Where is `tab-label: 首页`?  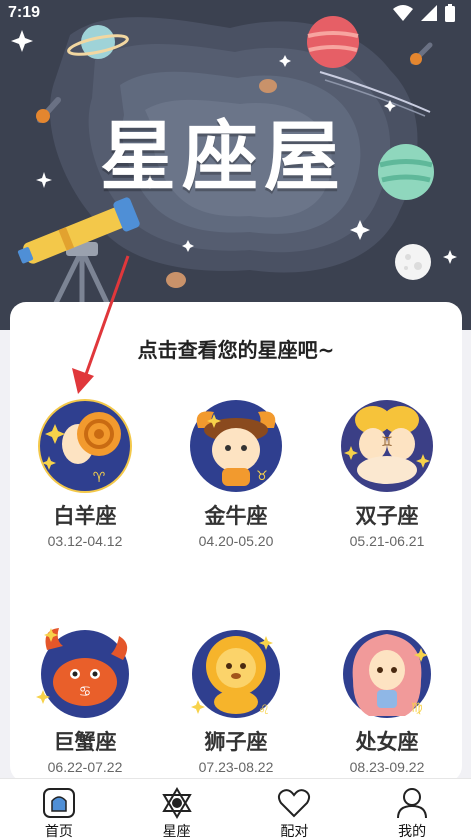
tab-label: 首页 is located at coordinates (58, 832).